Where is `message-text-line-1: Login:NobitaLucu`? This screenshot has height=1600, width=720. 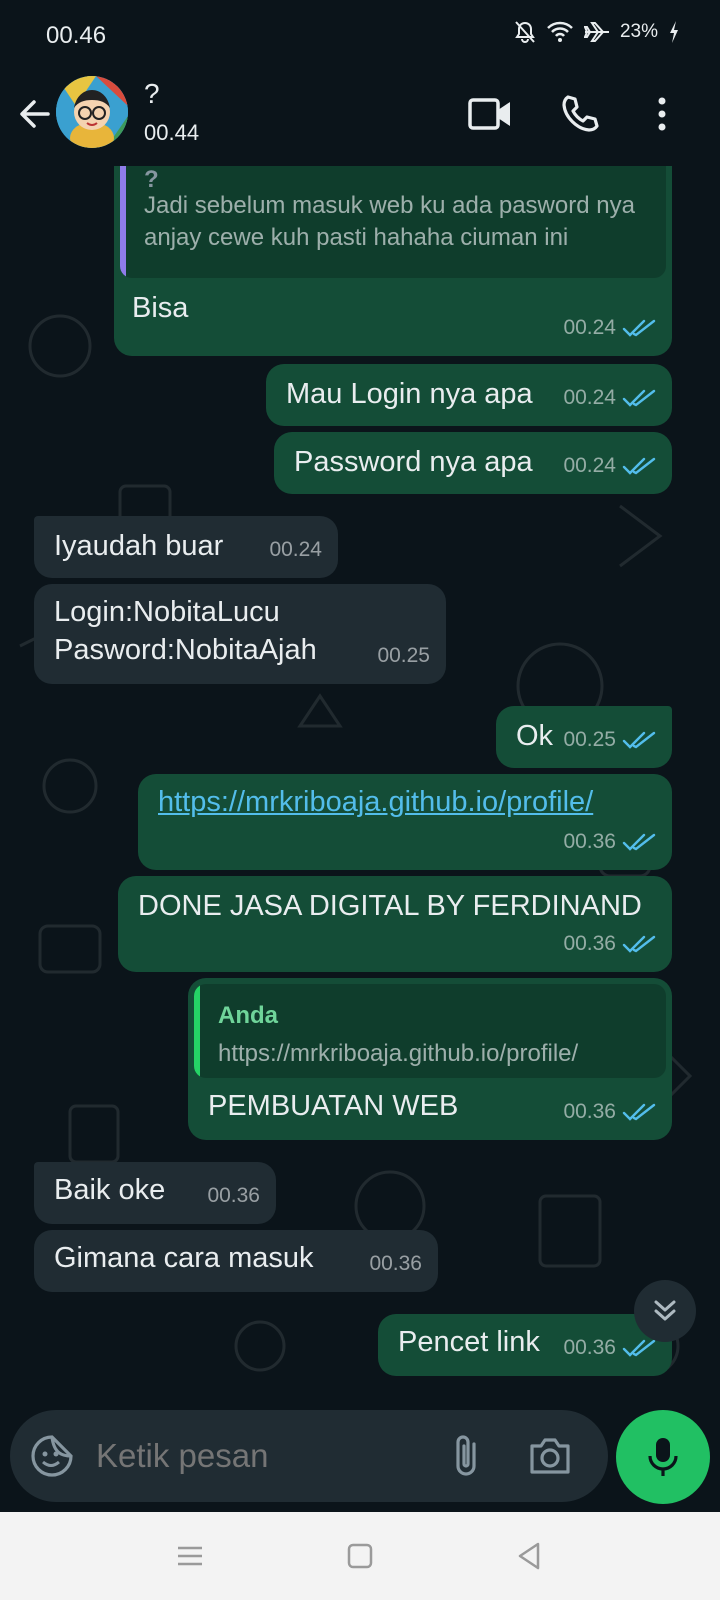 message-text-line-1: Login:NobitaLucu is located at coordinates (167, 612).